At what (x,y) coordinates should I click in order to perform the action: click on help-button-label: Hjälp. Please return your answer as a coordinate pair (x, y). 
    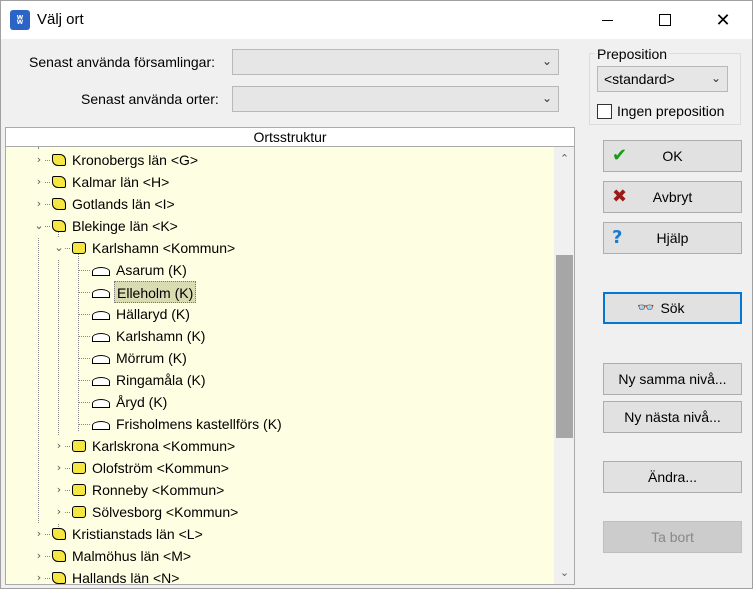
    Looking at the image, I should click on (672, 238).